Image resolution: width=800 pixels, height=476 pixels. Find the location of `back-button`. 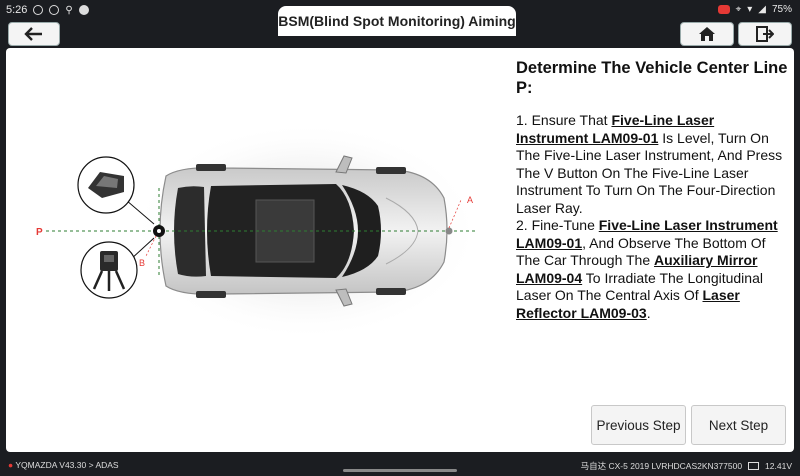

back-button is located at coordinates (34, 34).